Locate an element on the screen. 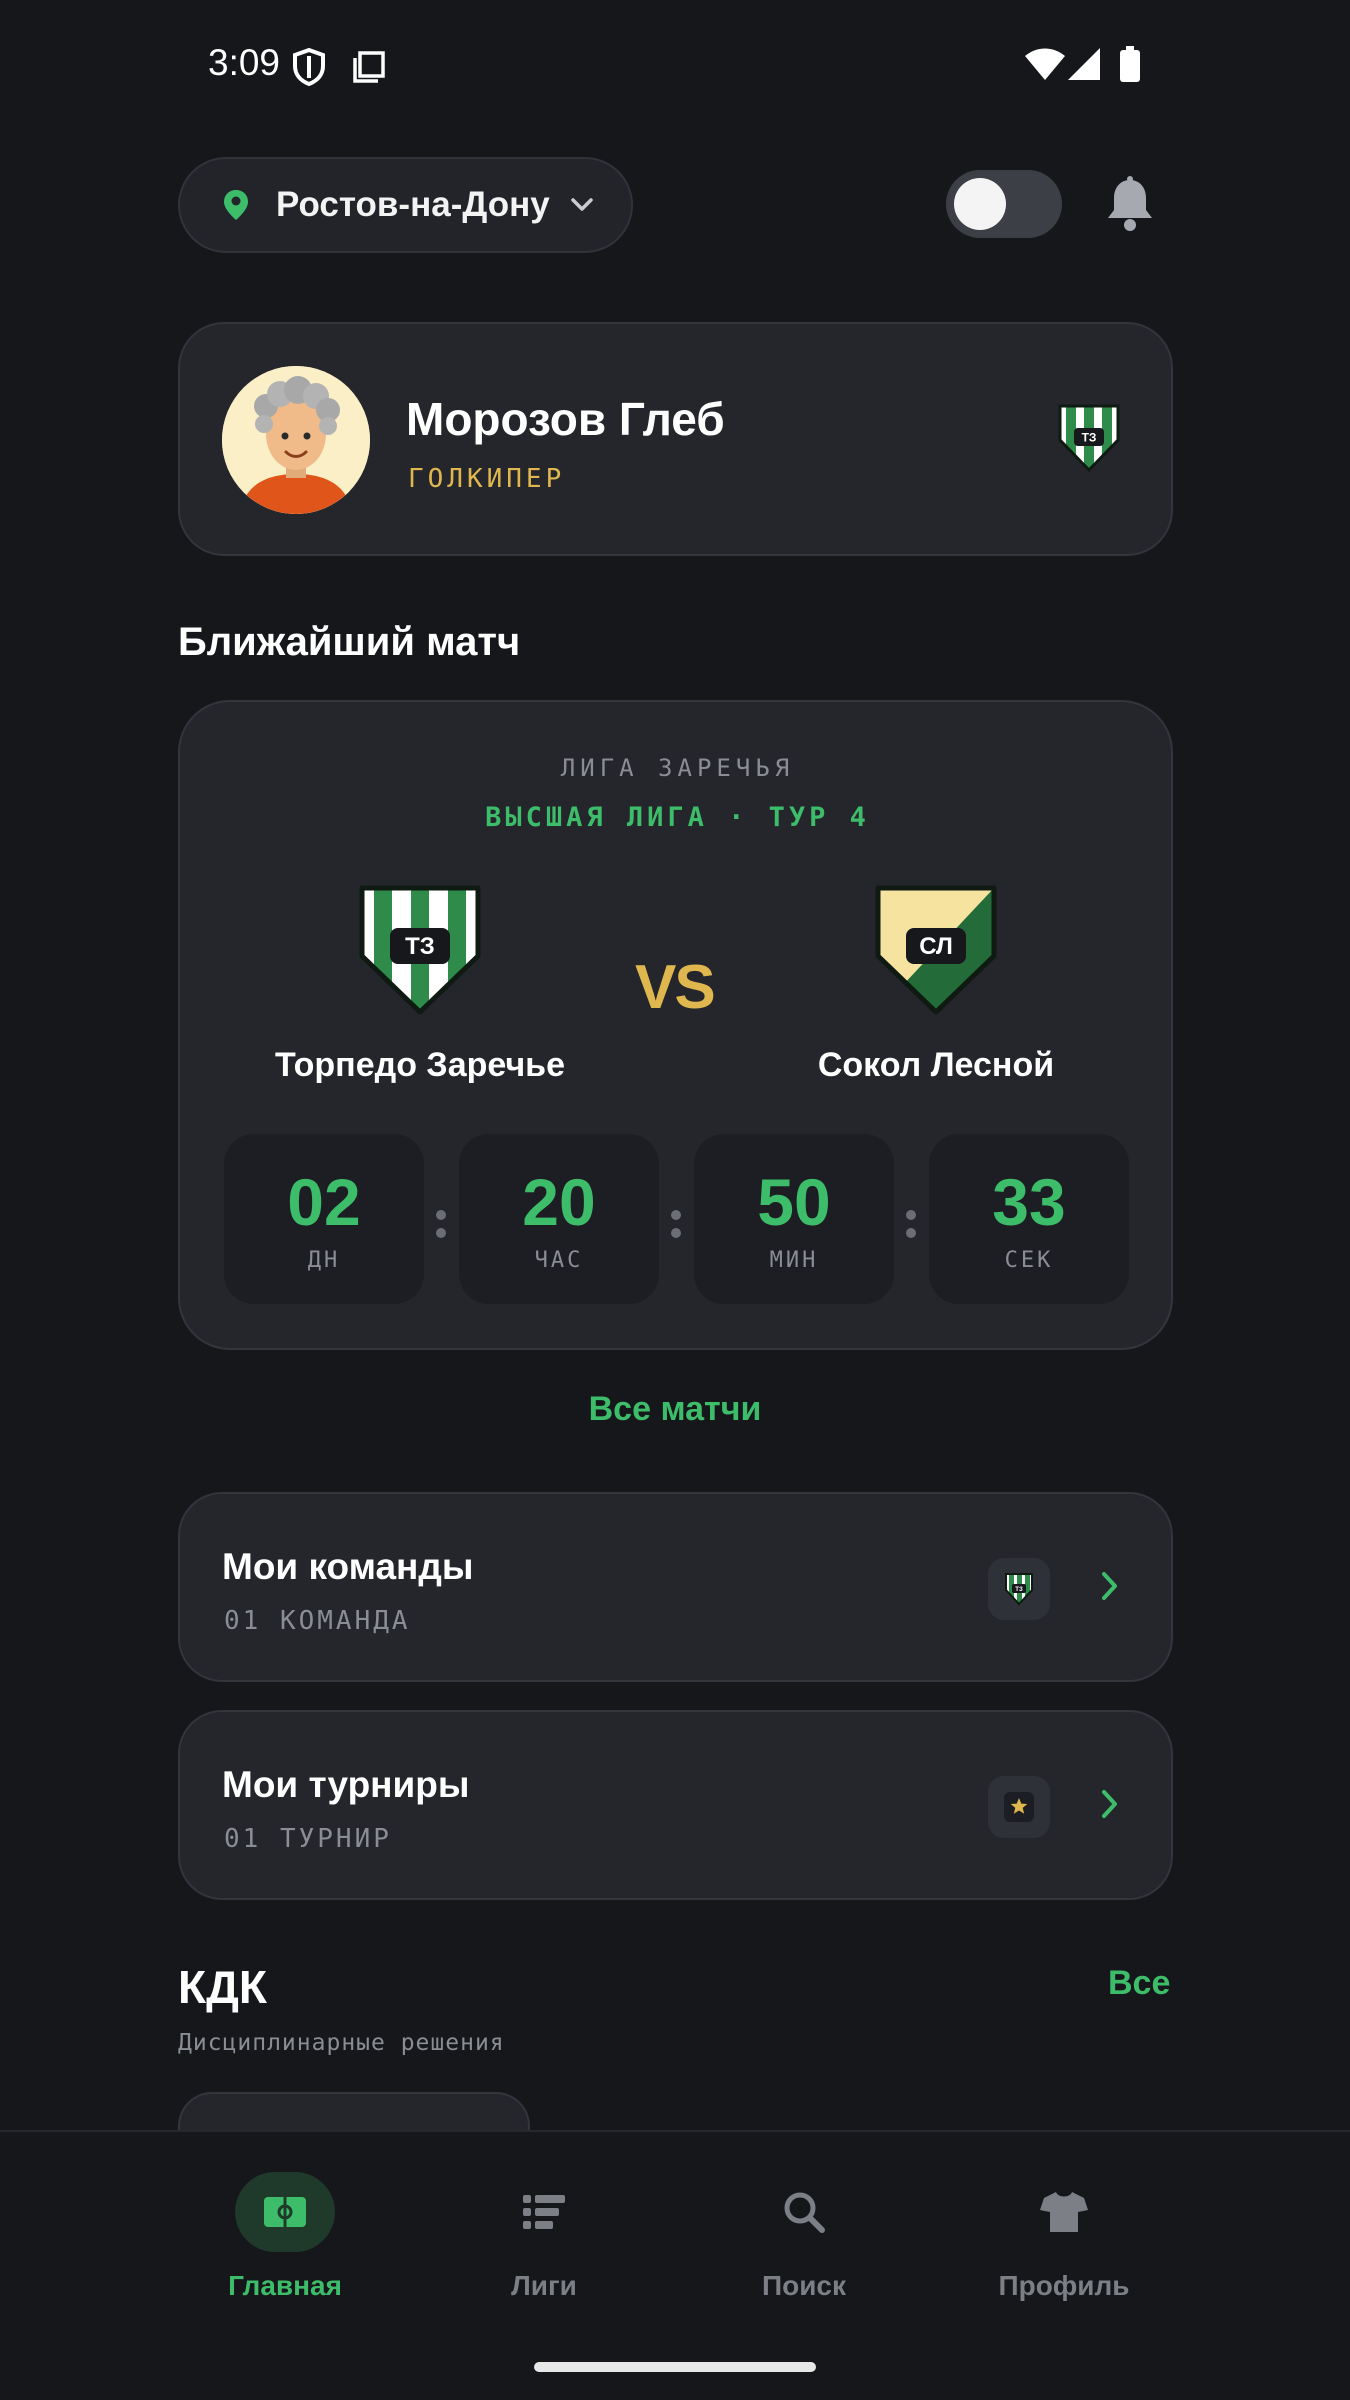 The image size is (1350, 2400). bottom-navigation: Главная Лиги Поиск Профиль is located at coordinates (675, 2265).